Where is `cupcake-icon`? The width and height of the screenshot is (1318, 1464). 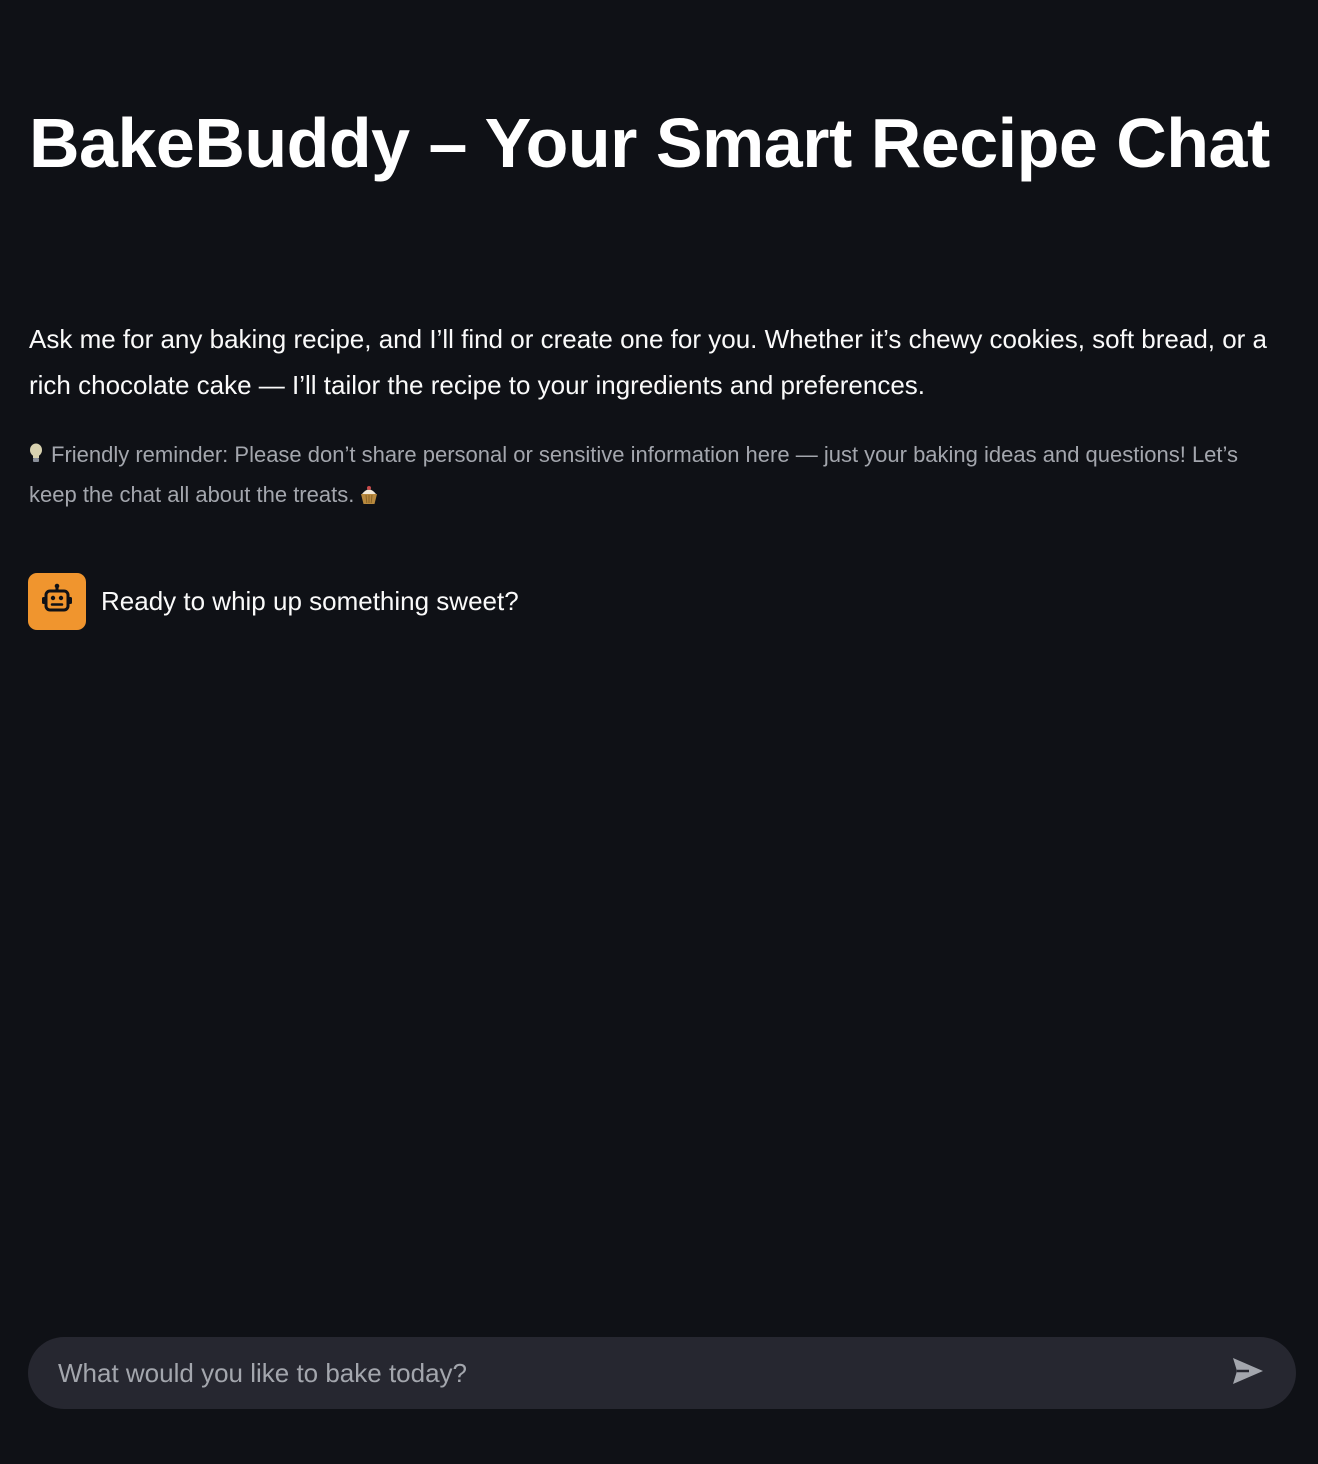
cupcake-icon is located at coordinates (369, 491).